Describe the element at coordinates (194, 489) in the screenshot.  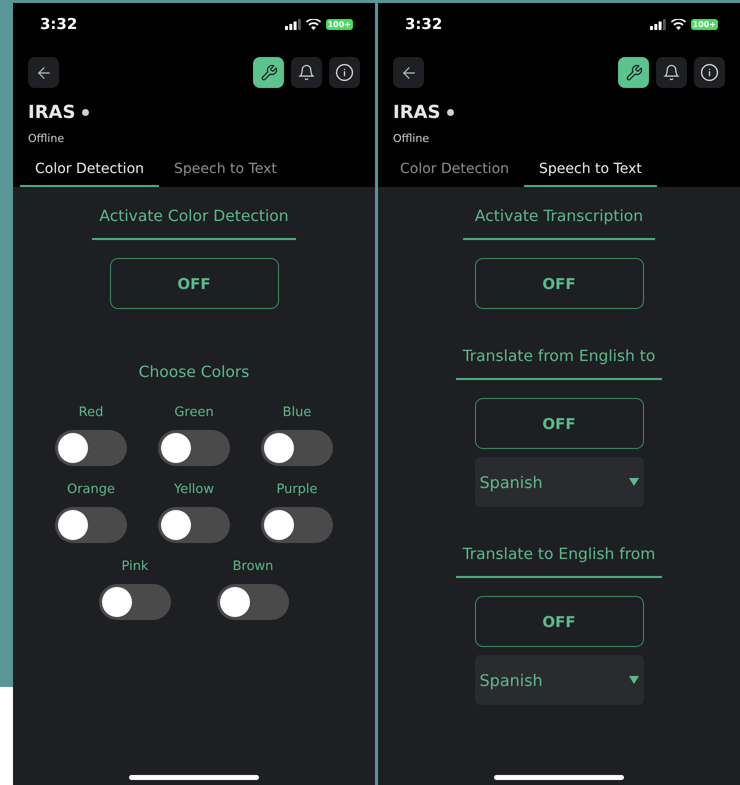
I see `toggle-label: Yellow` at that location.